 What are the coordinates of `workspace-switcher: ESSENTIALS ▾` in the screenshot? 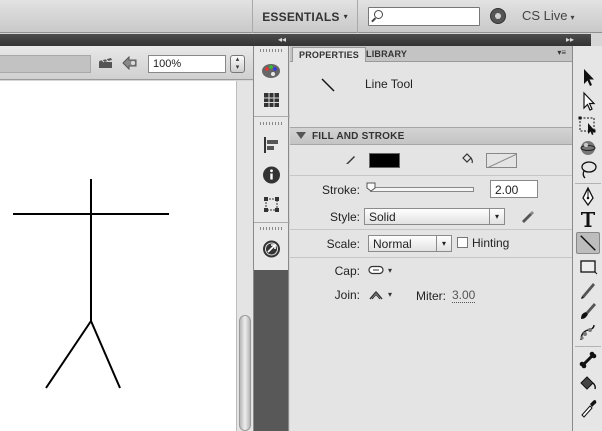 It's located at (305, 16).